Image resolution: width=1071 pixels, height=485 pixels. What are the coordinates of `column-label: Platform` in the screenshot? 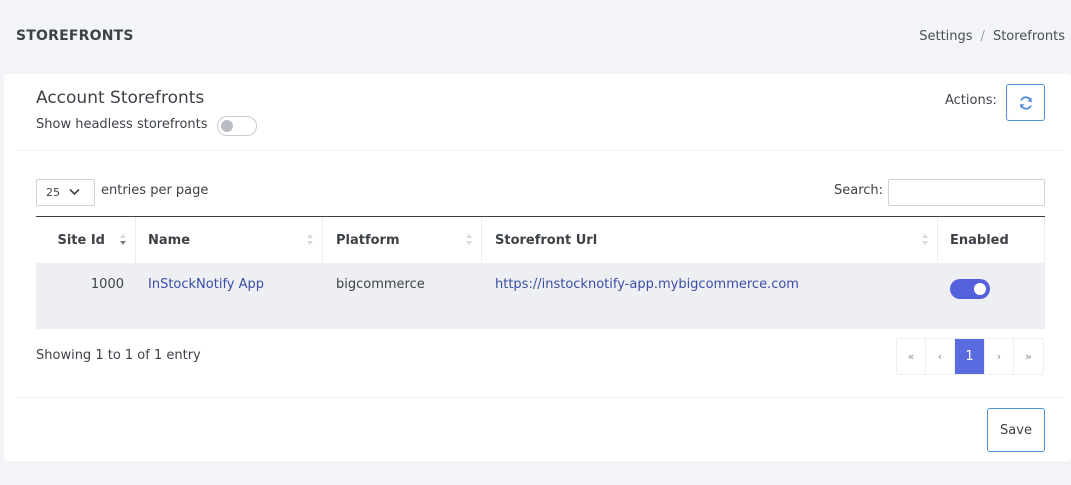 It's located at (368, 240).